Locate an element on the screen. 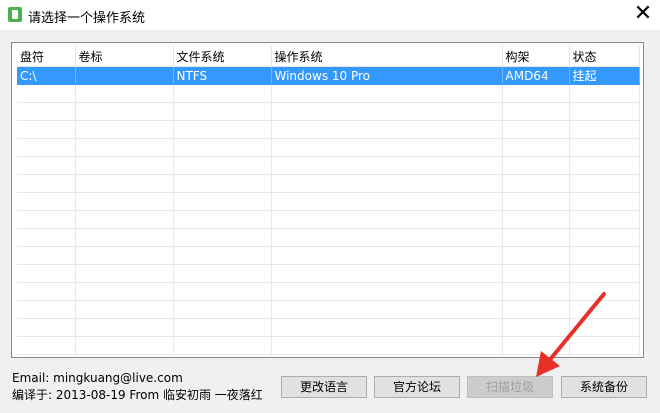  cell-drive: C:\ is located at coordinates (46, 75).